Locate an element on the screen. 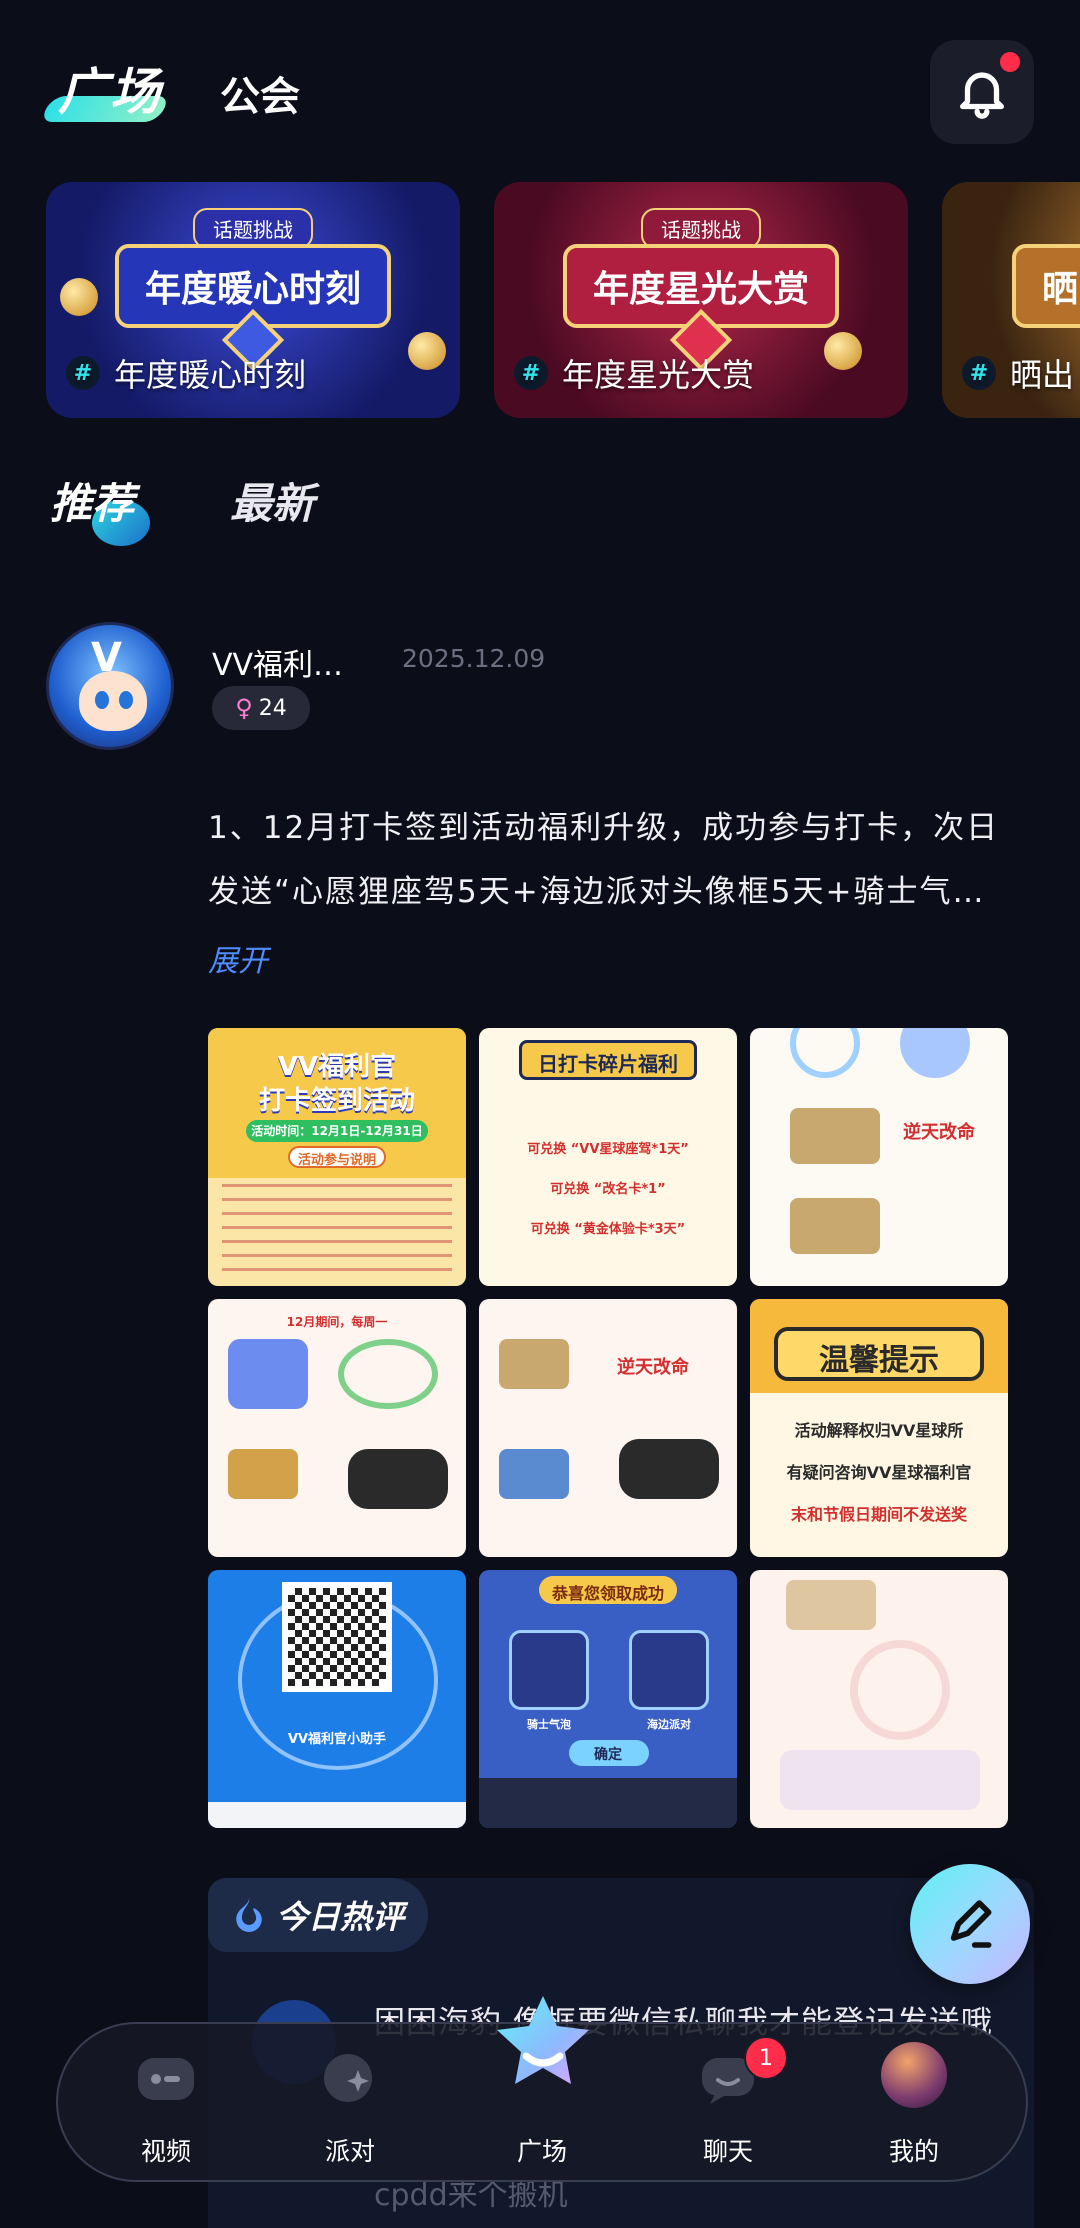 The height and width of the screenshot is (2228, 1080). post-image: VV福利官 打卡签到活动 活动时间：12月1日-12月31日 活动参与说明 is located at coordinates (337, 1157).